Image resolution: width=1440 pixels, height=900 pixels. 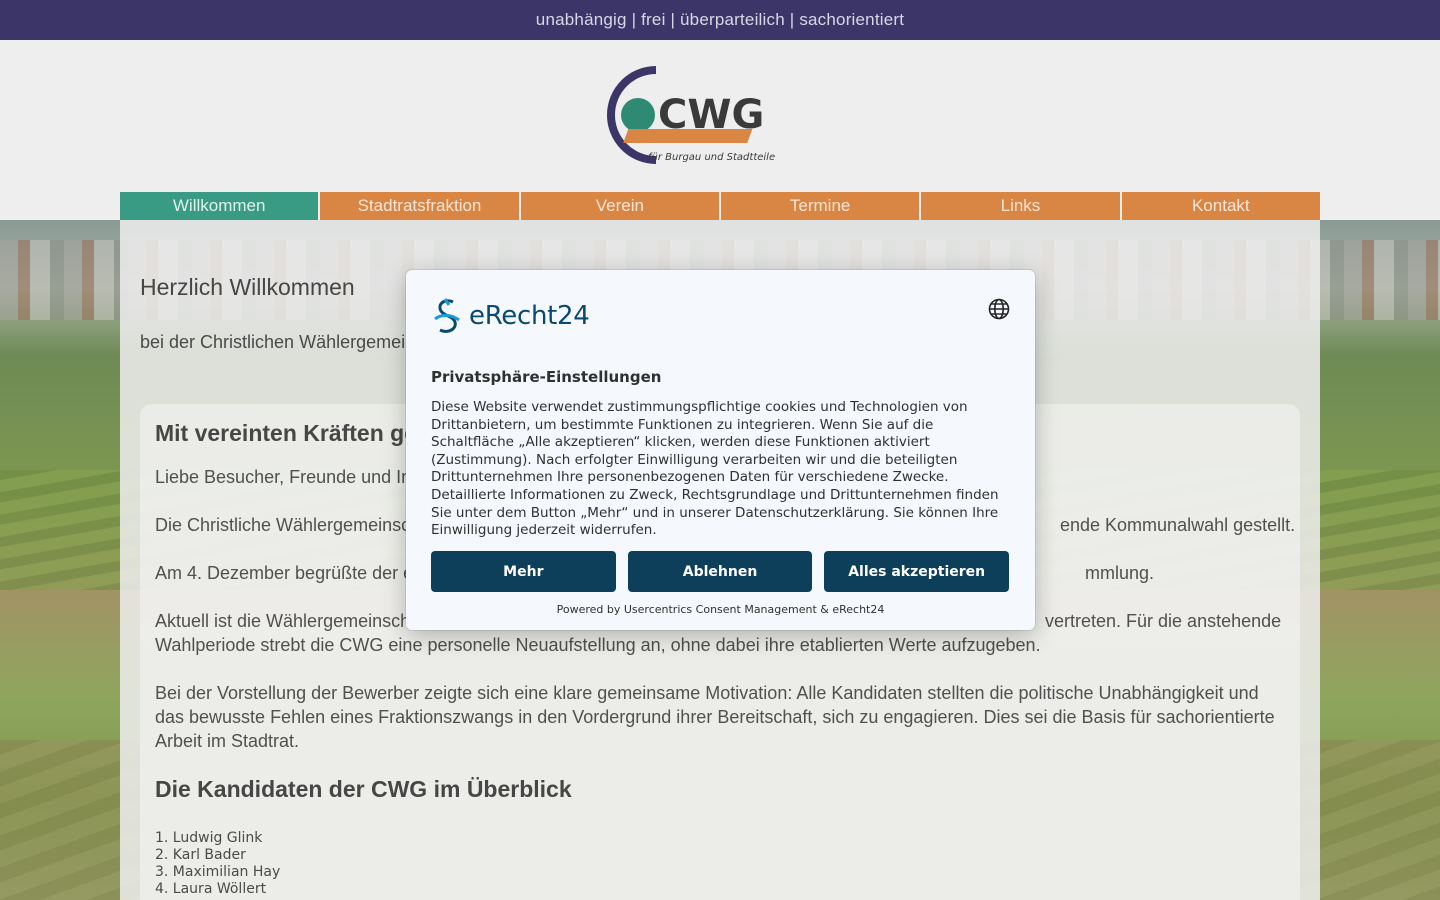 I want to click on list-item: 1. Ludwig Glink, so click(x=209, y=838).